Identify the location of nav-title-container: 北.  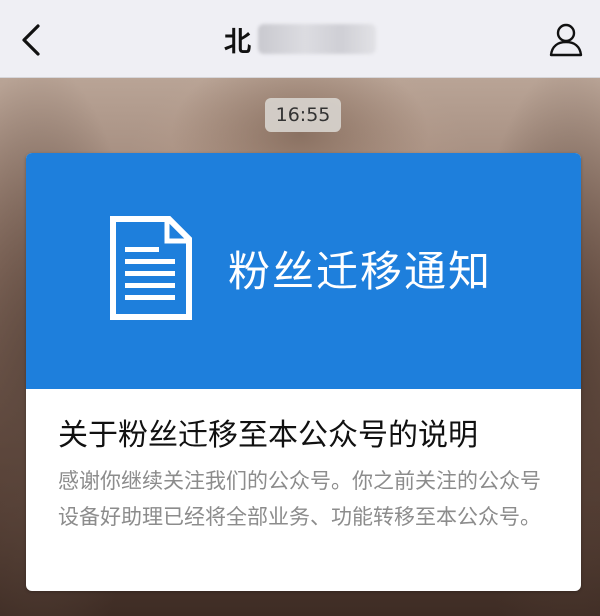
(300, 39).